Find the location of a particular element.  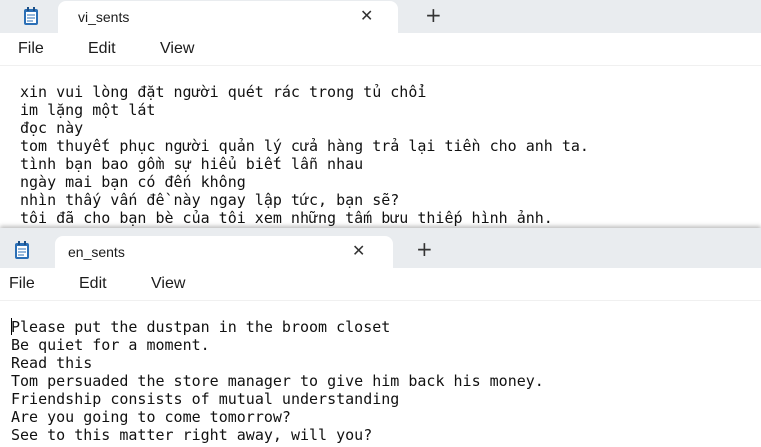

tab-en-sents: en_sents ✕ is located at coordinates (224, 252).